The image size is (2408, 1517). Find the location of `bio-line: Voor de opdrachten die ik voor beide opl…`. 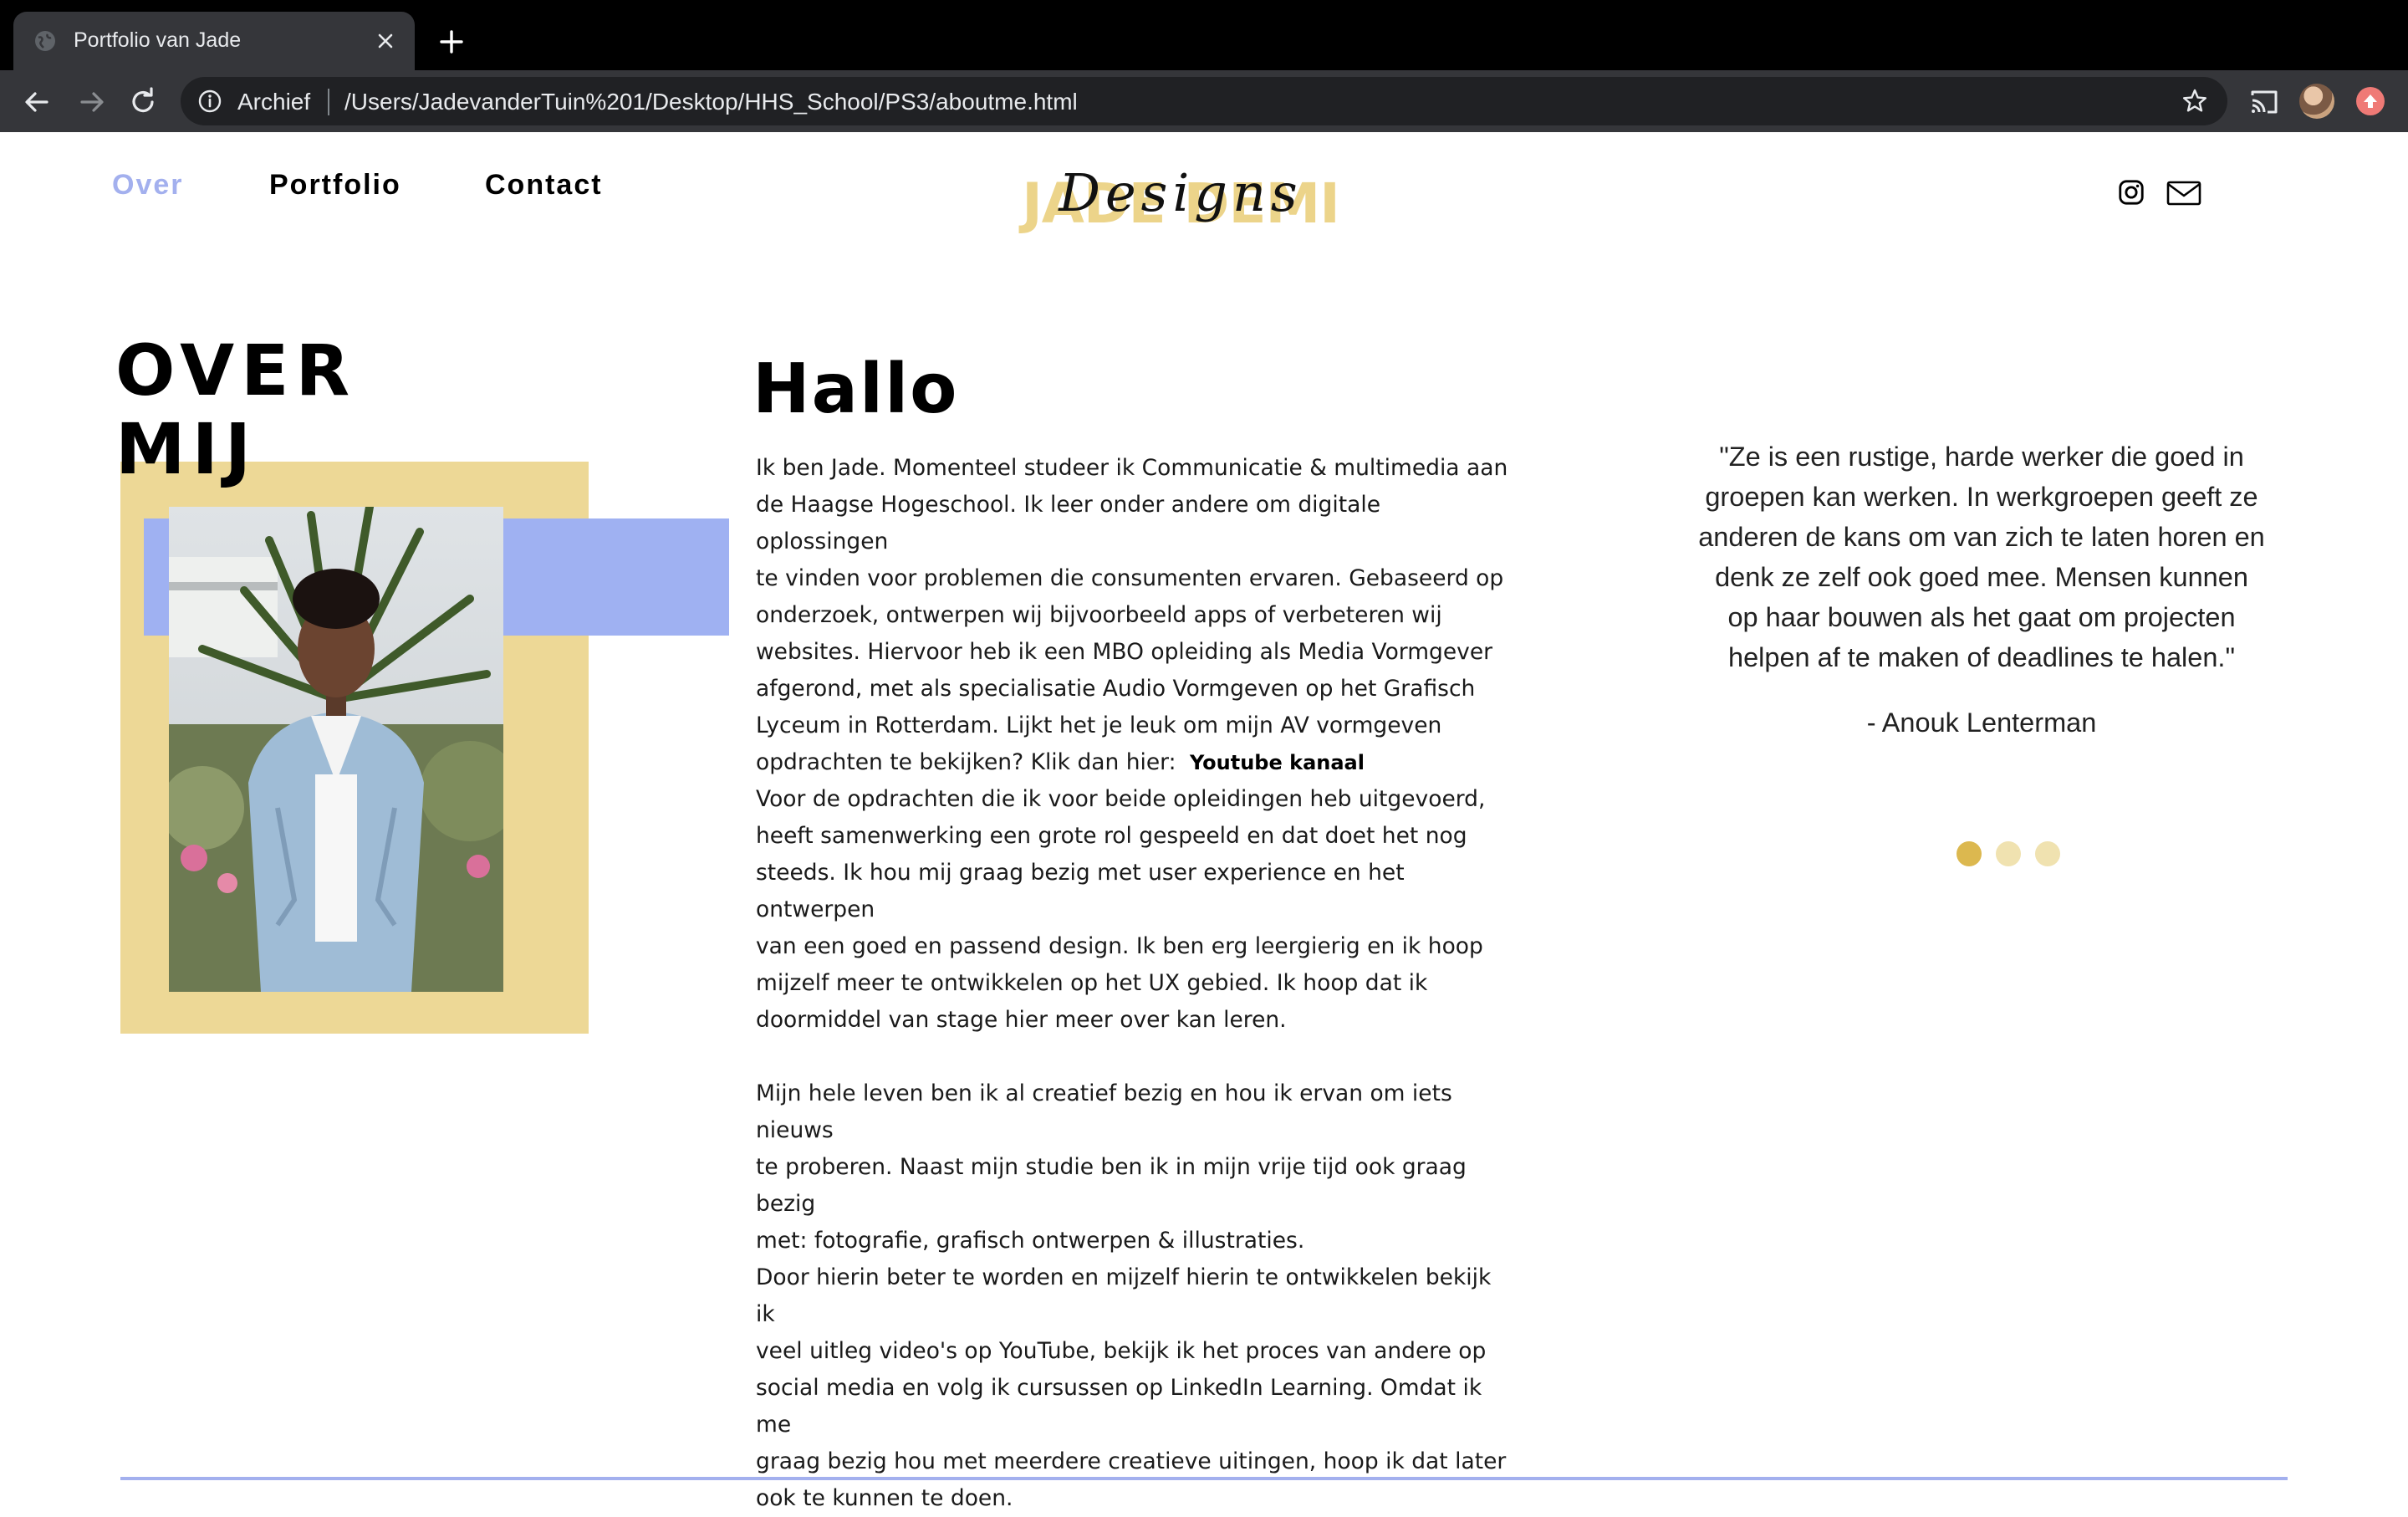

bio-line: Voor de opdrachten die ik voor beide opl… is located at coordinates (1121, 799).